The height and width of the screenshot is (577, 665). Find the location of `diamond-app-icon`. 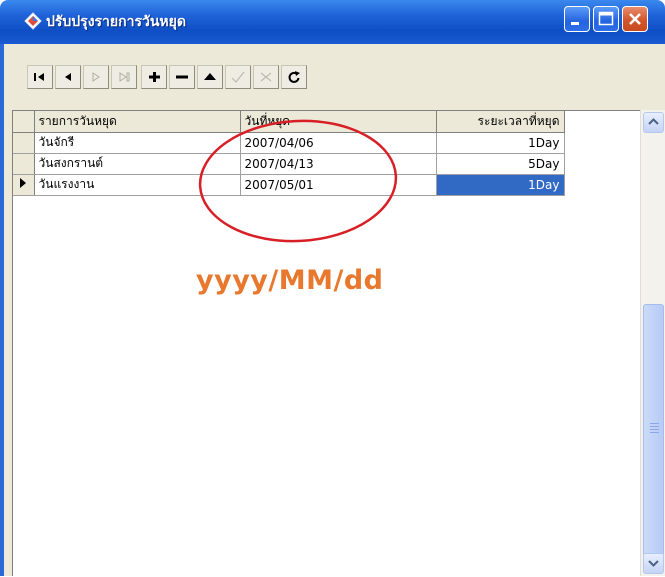

diamond-app-icon is located at coordinates (33, 21).